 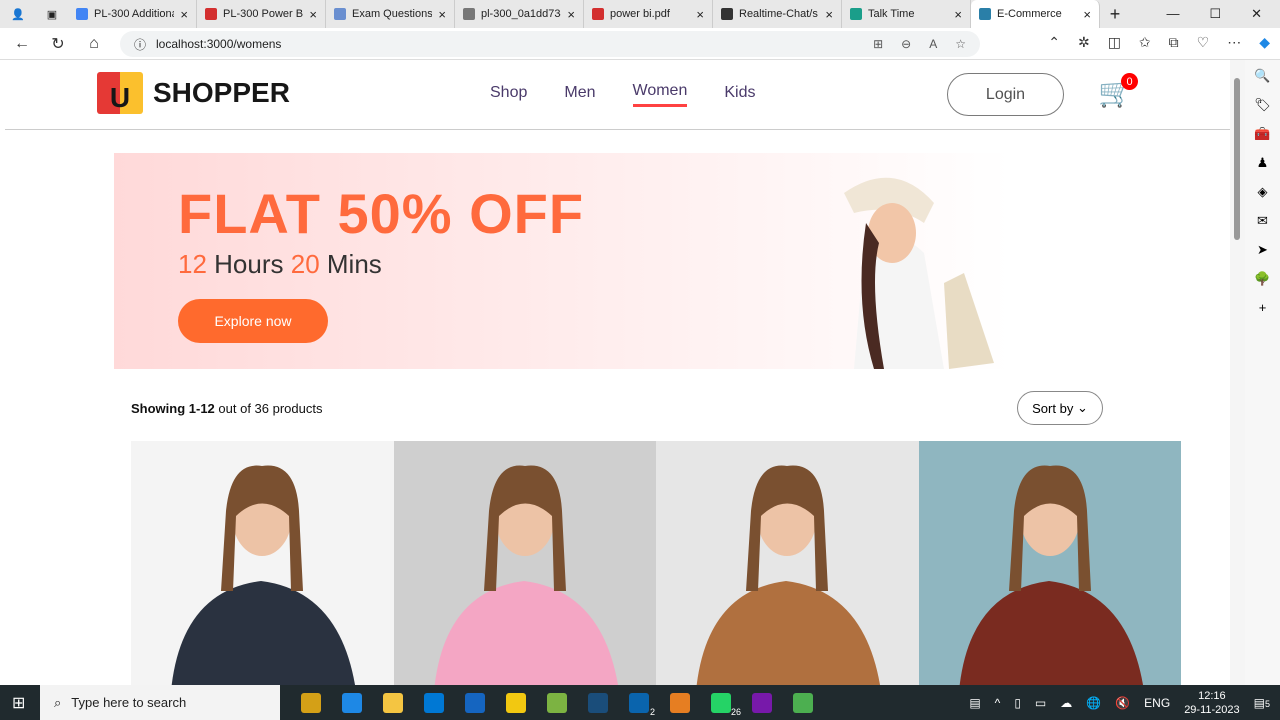 What do you see at coordinates (891, 14) in the screenshot?
I see `tab-title: Talk Time` at bounding box center [891, 14].